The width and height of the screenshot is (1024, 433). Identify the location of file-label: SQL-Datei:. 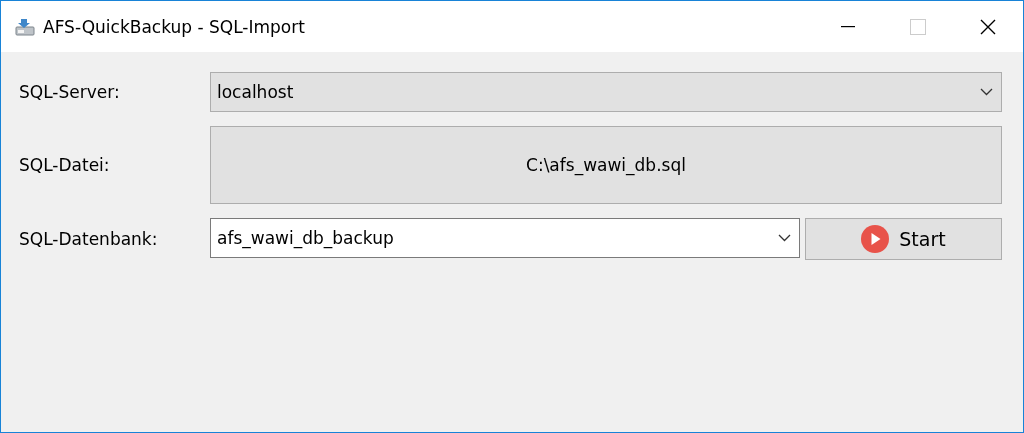
(65, 165).